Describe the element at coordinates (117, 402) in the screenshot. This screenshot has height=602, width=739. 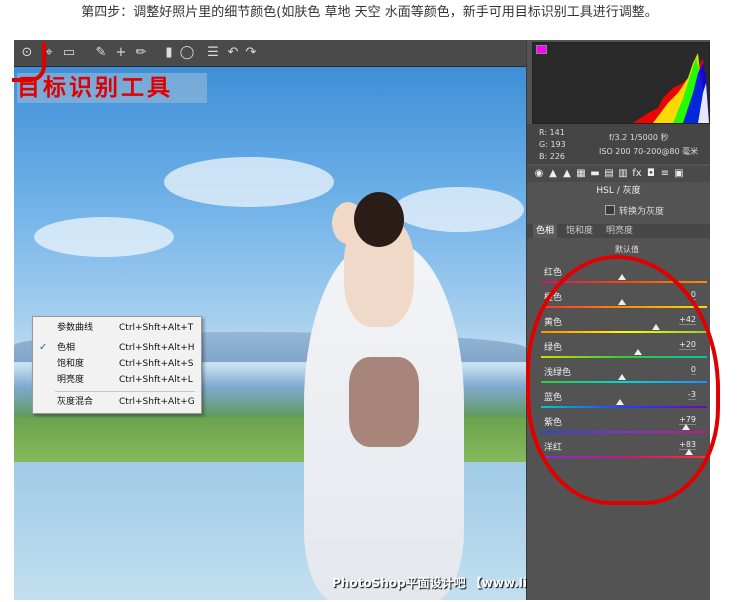
I see `menu-item-grayscale-mix: 灰度混合 Ctrl+Shft+Alt+G` at that location.